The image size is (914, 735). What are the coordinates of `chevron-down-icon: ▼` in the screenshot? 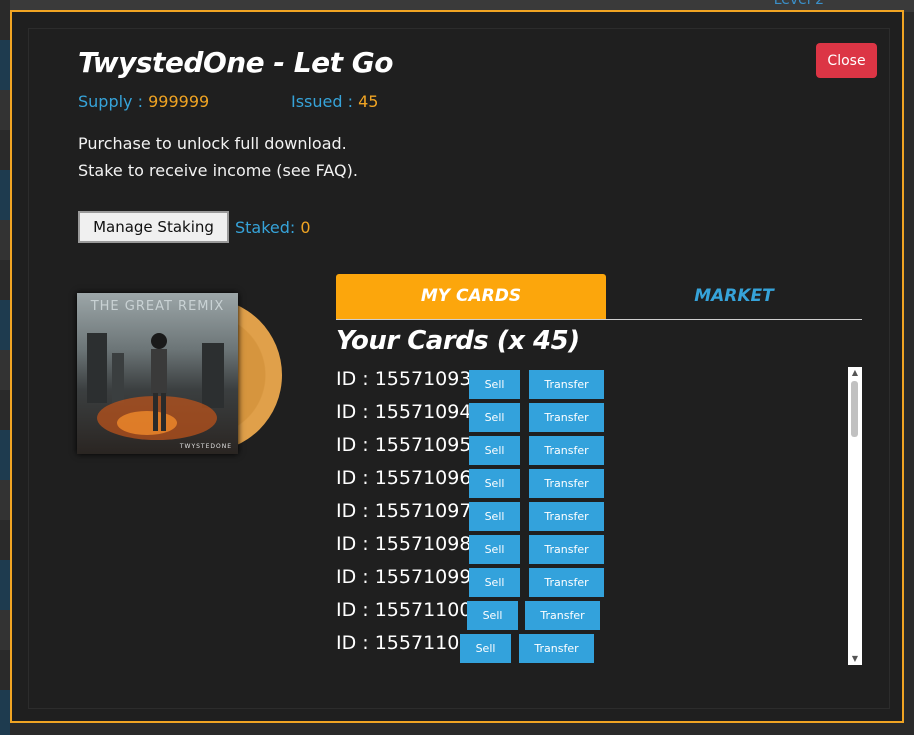 It's located at (855, 659).